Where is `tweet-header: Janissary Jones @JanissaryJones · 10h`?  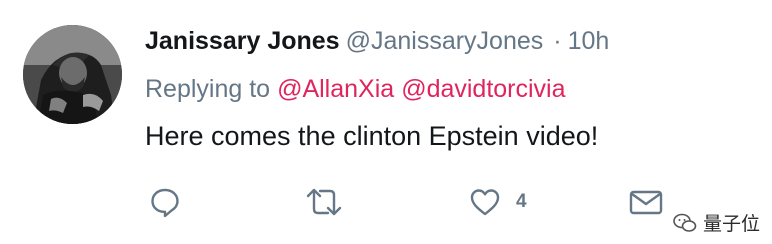 tweet-header: Janissary Jones @JanissaryJones · 10h is located at coordinates (377, 41).